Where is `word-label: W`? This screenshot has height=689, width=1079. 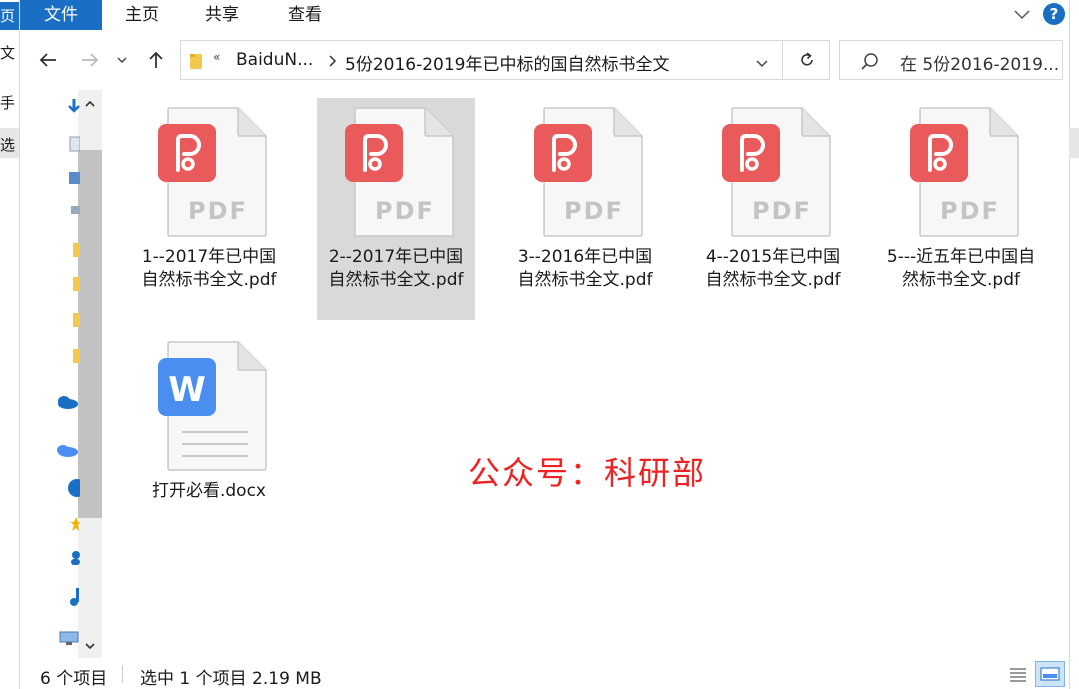 word-label: W is located at coordinates (187, 390).